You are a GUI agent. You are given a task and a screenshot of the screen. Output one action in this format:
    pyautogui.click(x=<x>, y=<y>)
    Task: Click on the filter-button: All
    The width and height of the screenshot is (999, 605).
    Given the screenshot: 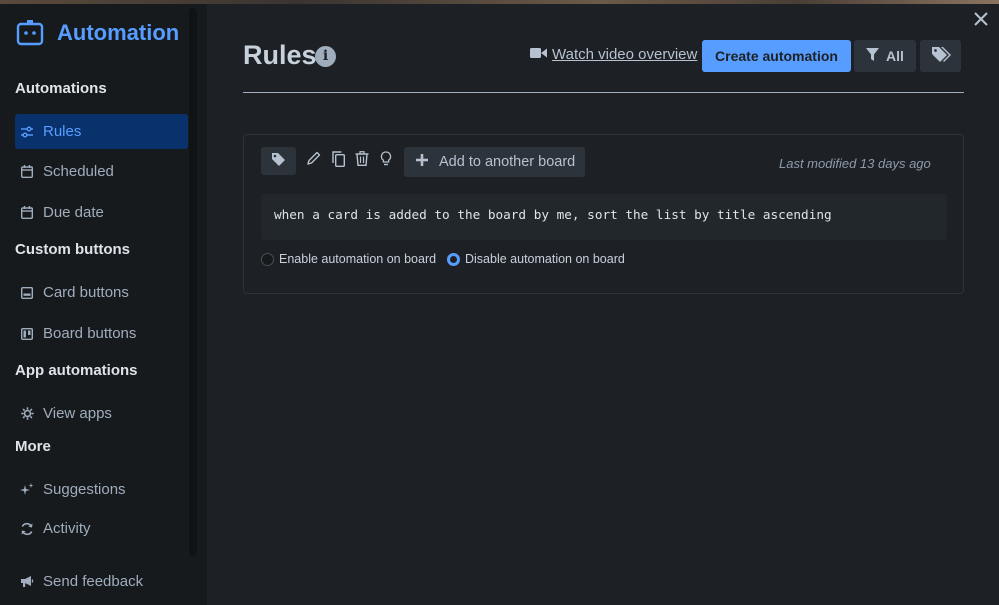 What is the action you would take?
    pyautogui.click(x=885, y=56)
    